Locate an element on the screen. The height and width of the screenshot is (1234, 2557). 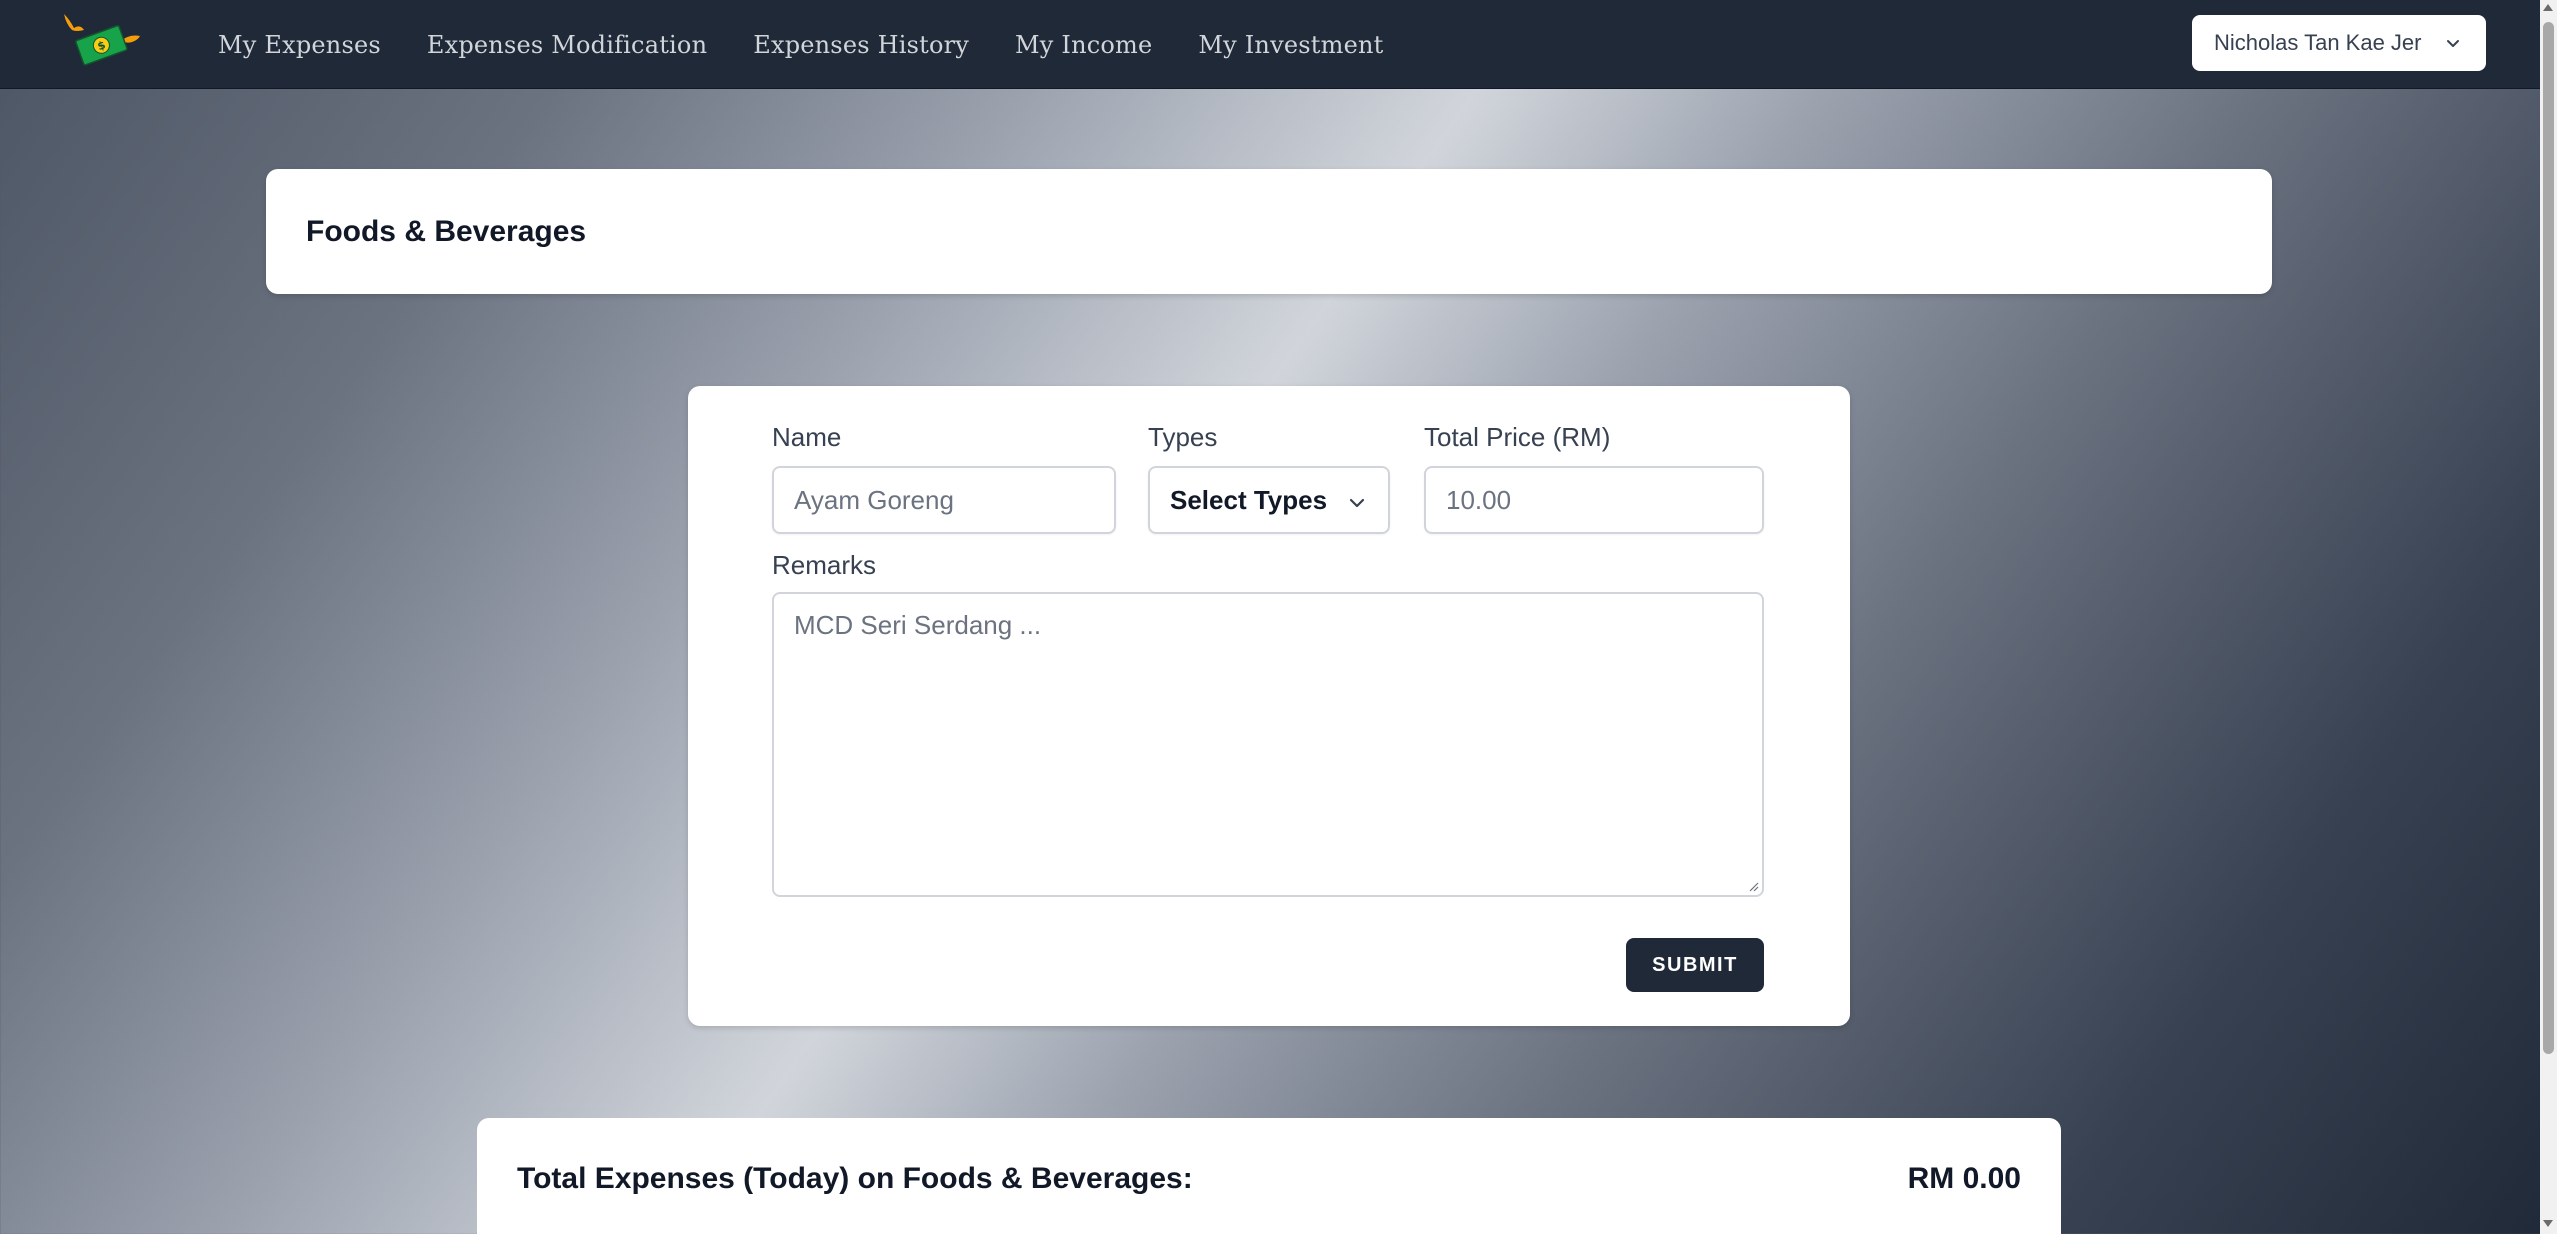
price-input: 10.00 is located at coordinates (1594, 500).